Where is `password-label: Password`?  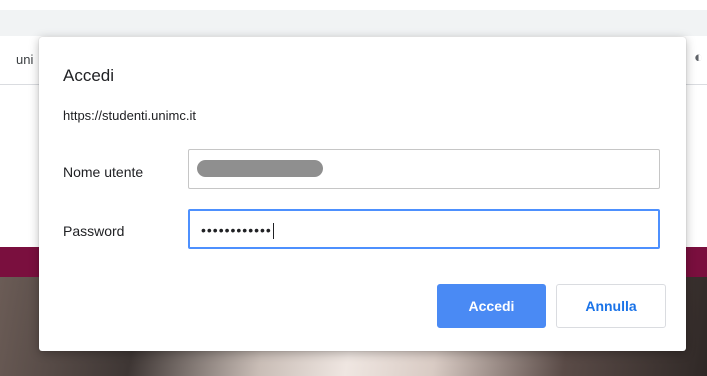 password-label: Password is located at coordinates (94, 231).